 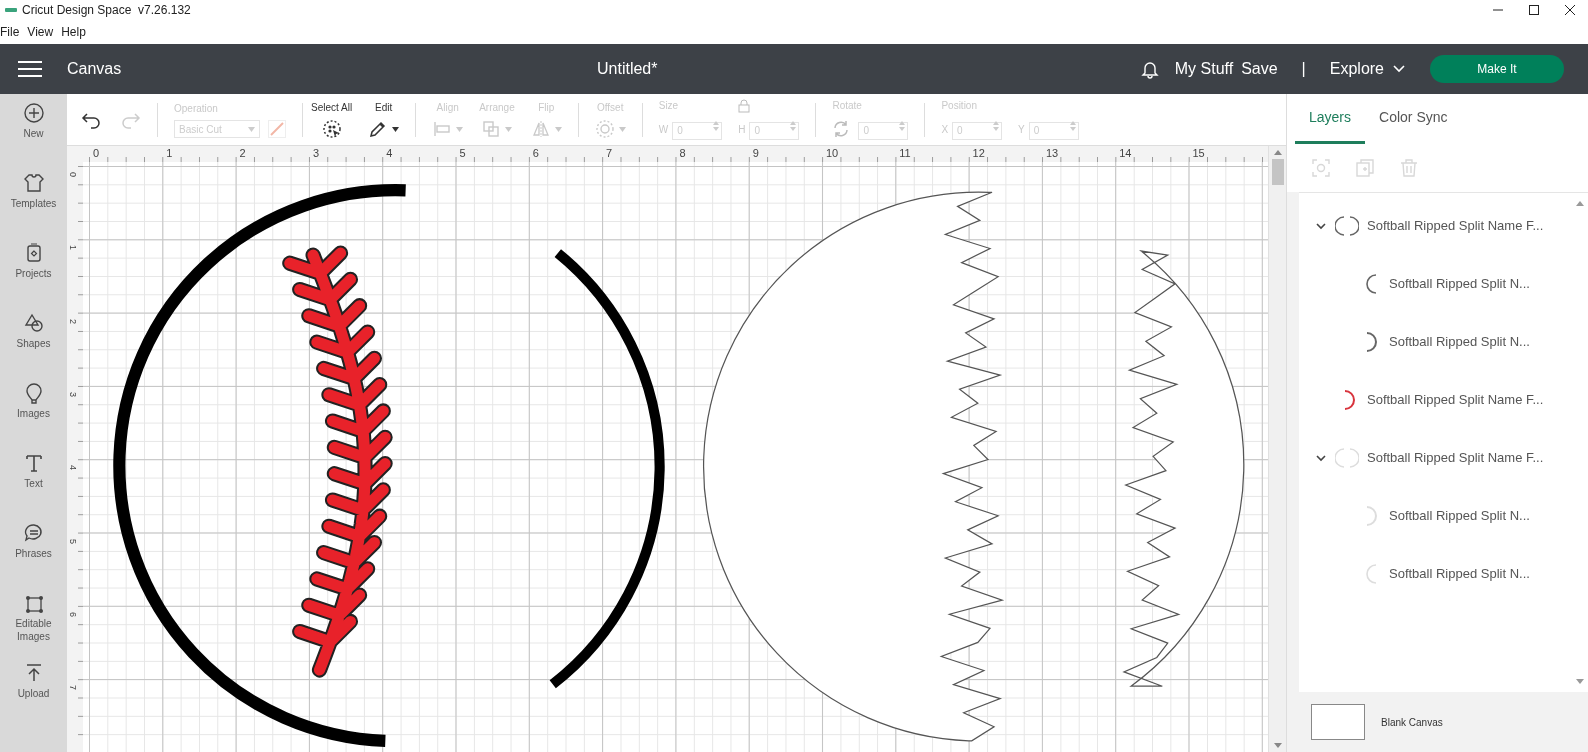 What do you see at coordinates (832, 153) in the screenshot?
I see `ruler-number: 10` at bounding box center [832, 153].